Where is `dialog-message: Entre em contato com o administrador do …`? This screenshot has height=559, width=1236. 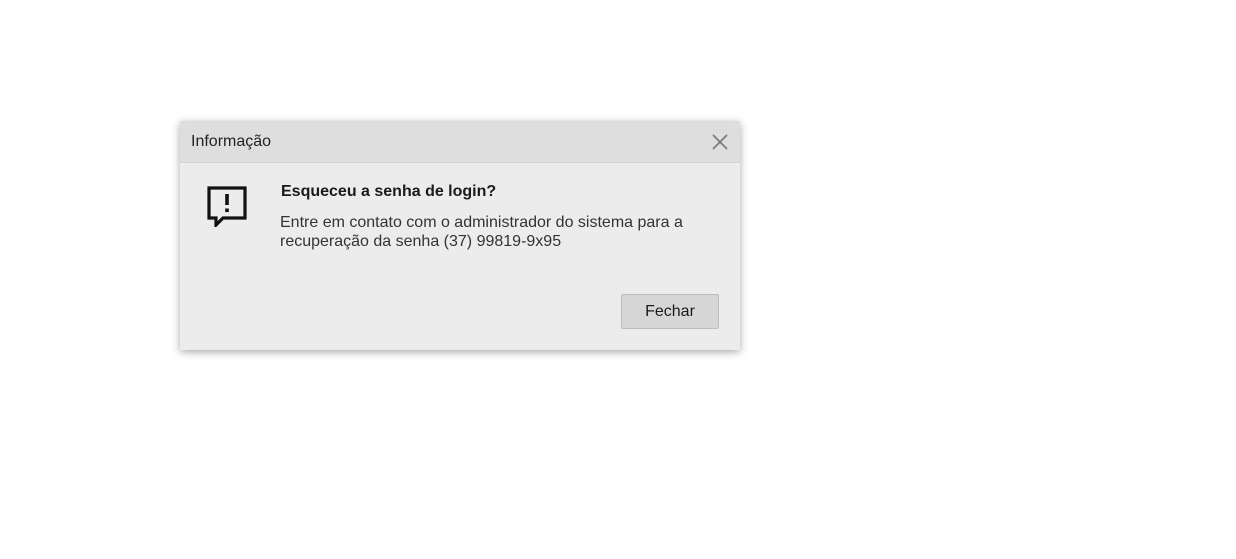
dialog-message: Entre em contato com o administrador do … is located at coordinates (481, 232).